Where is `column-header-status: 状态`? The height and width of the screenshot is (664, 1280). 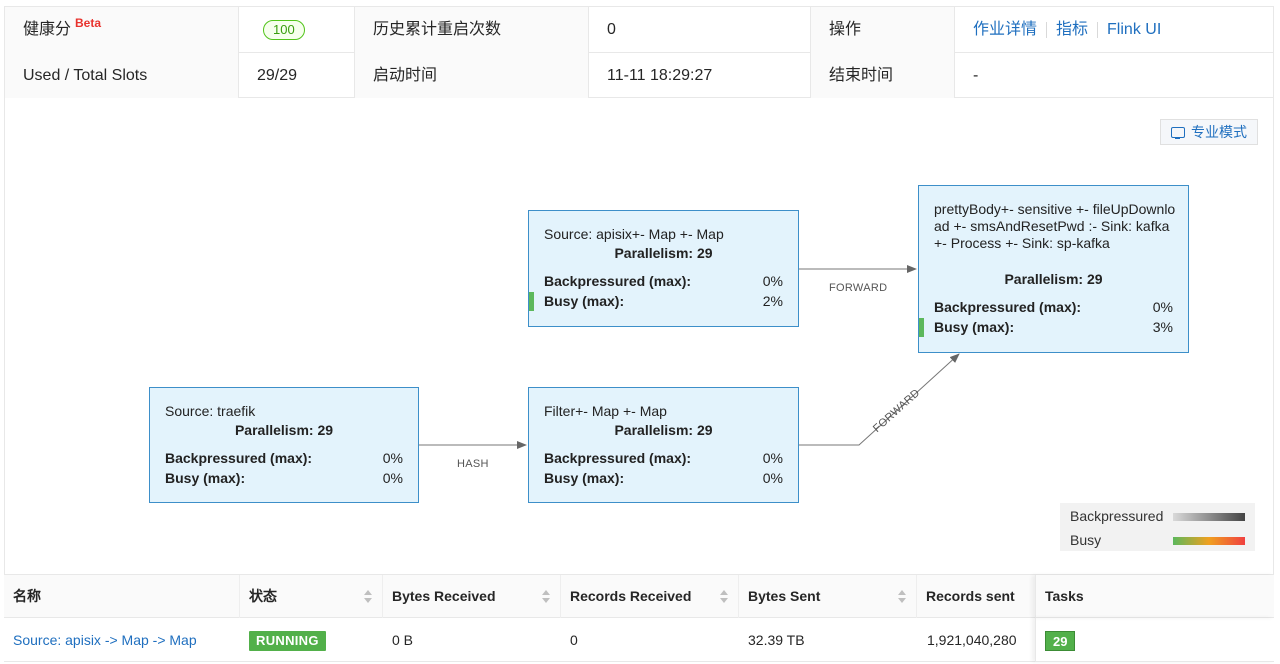
column-header-status: 状态 is located at coordinates (311, 596).